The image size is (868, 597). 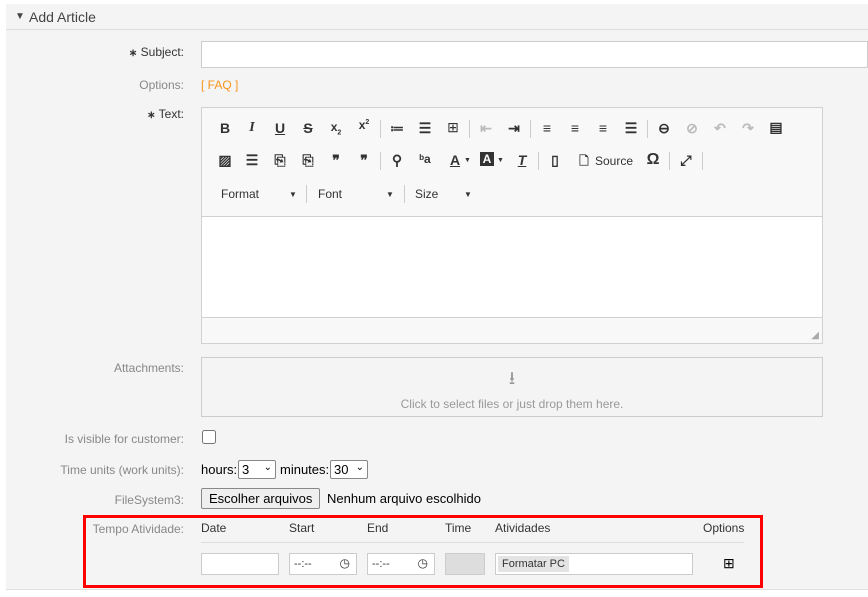 I want to click on tempo-atividade-label: Tempo Atividade:, so click(x=138, y=529).